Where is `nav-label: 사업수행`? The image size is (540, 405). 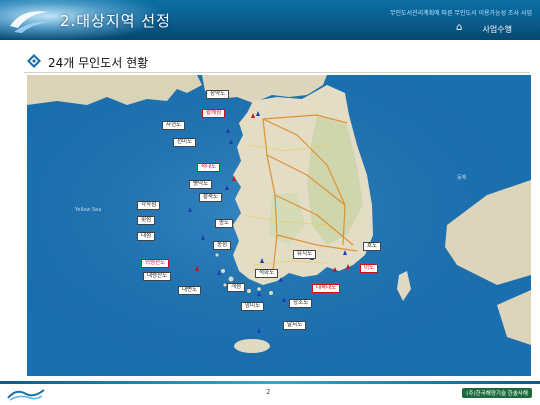 nav-label: 사업수행 is located at coordinates (497, 29).